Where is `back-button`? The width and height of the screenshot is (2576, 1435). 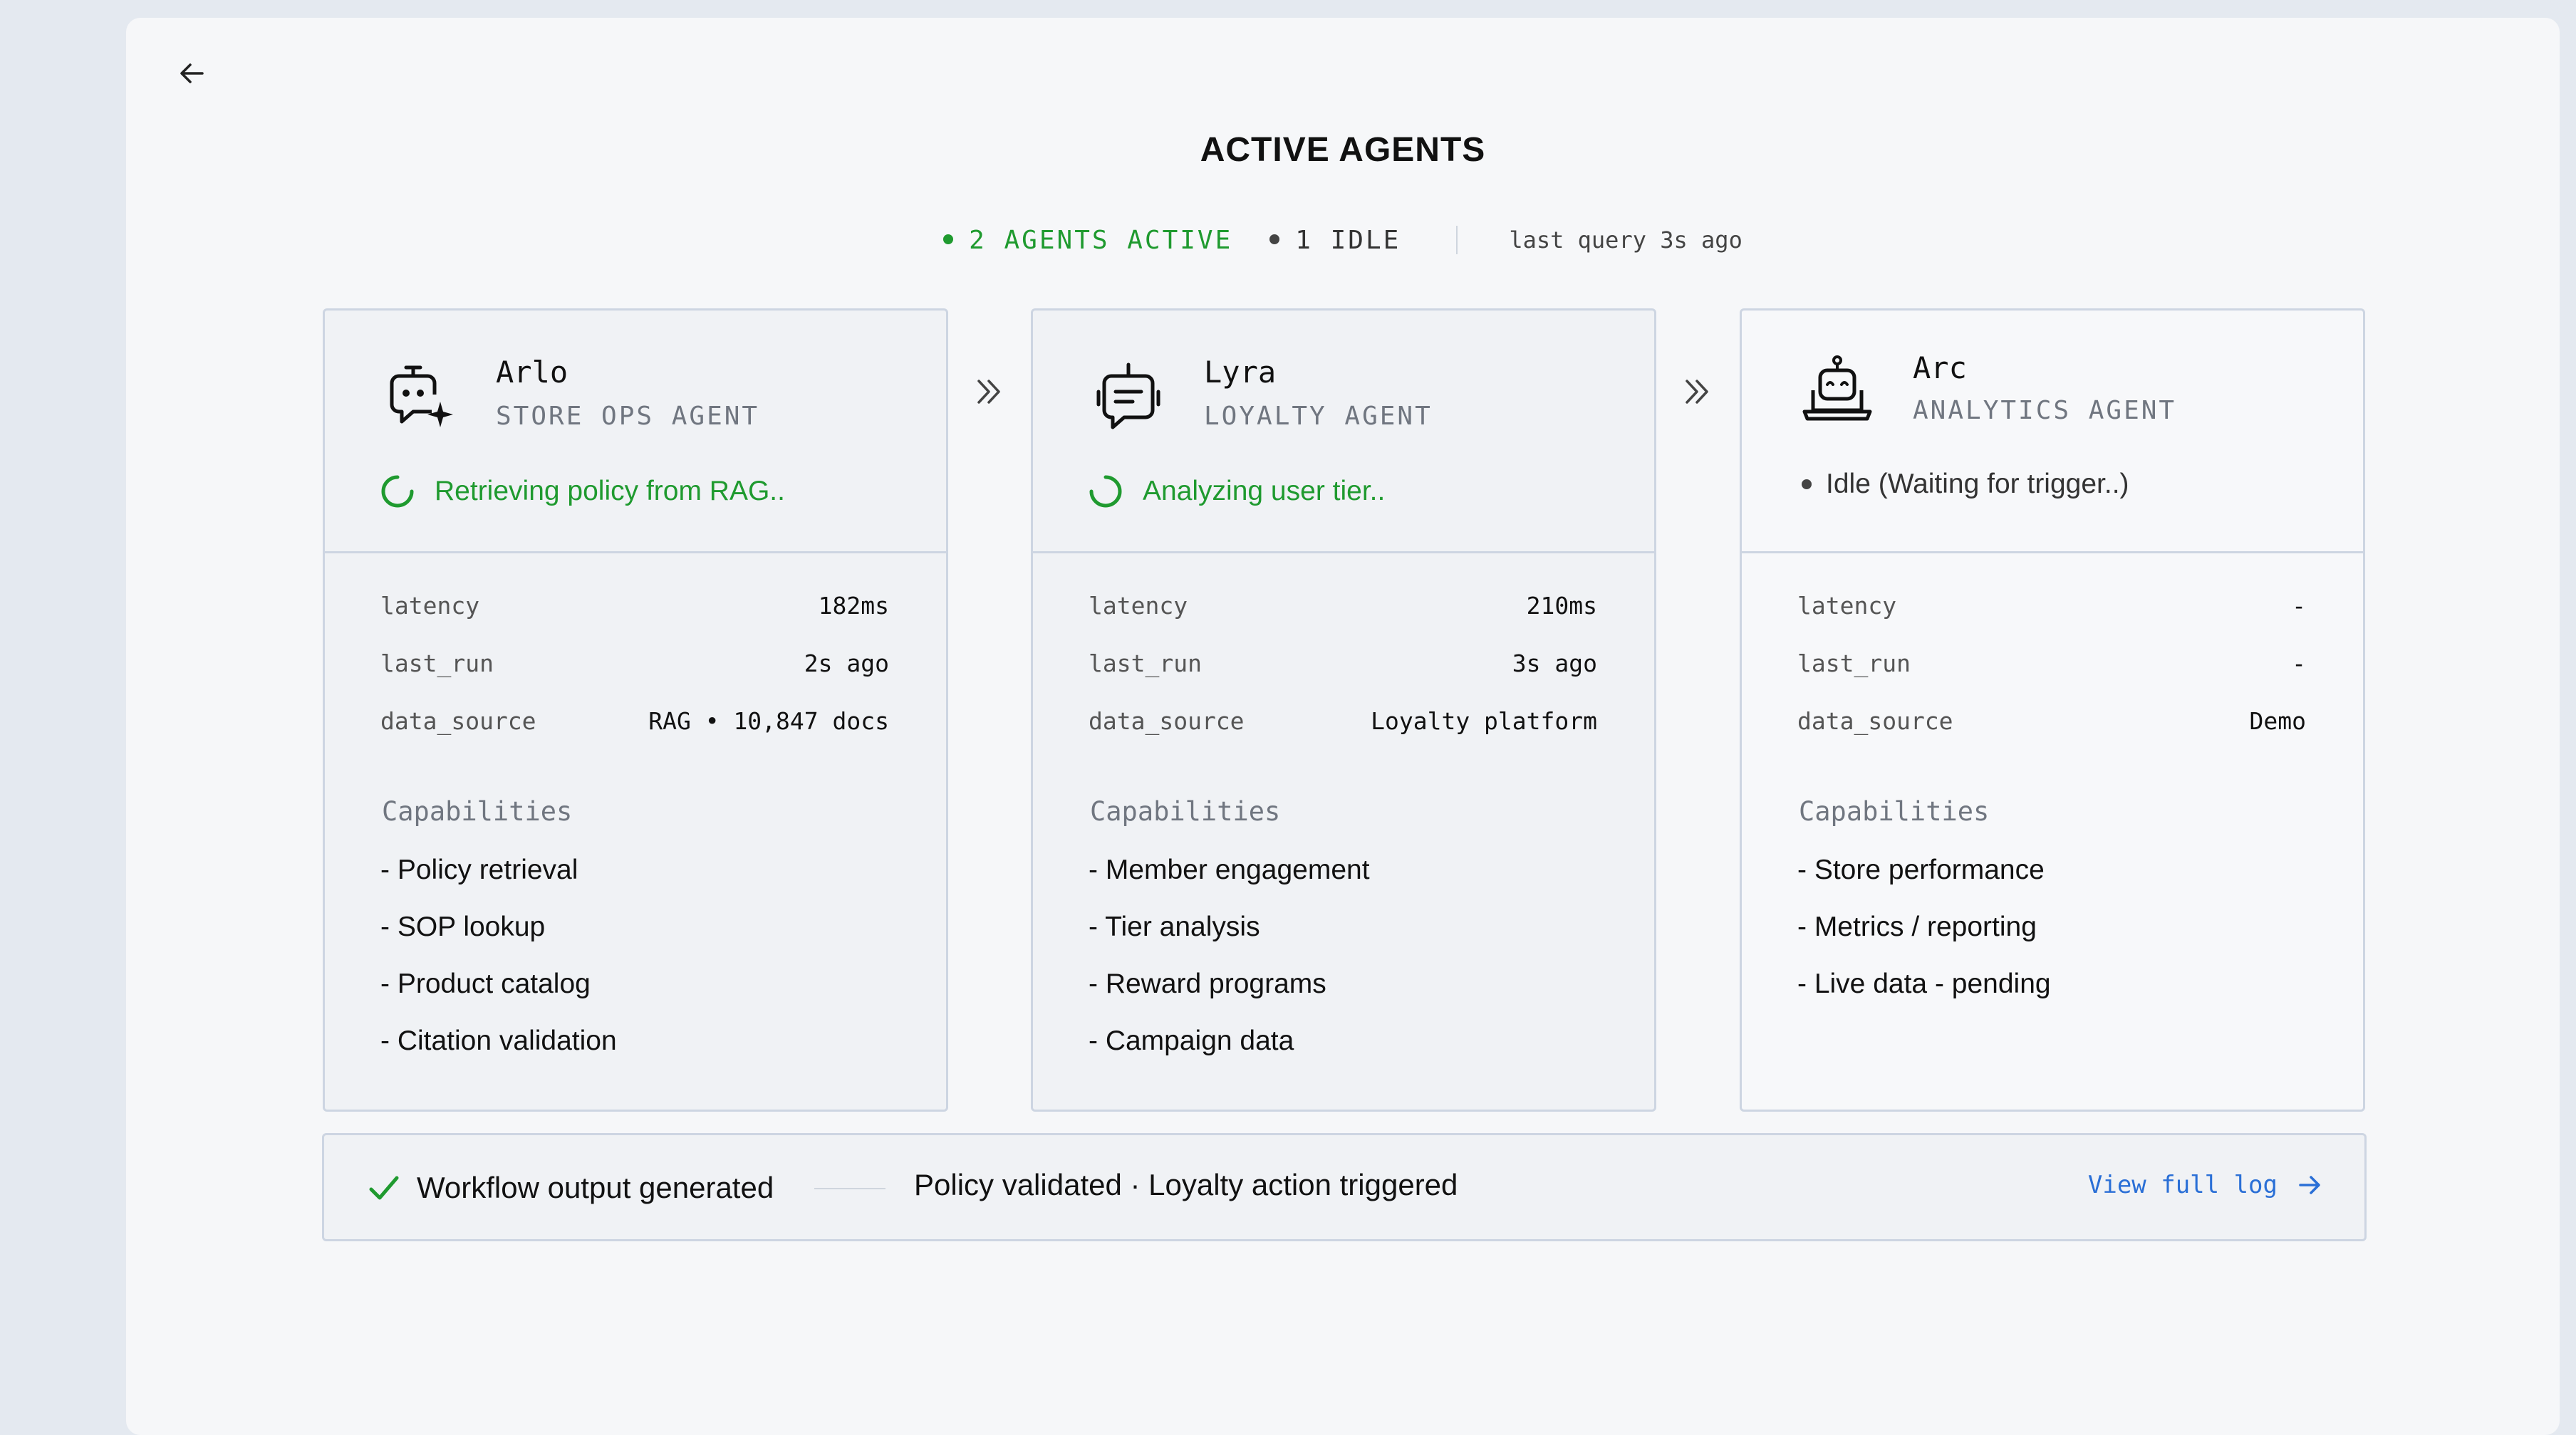 back-button is located at coordinates (191, 73).